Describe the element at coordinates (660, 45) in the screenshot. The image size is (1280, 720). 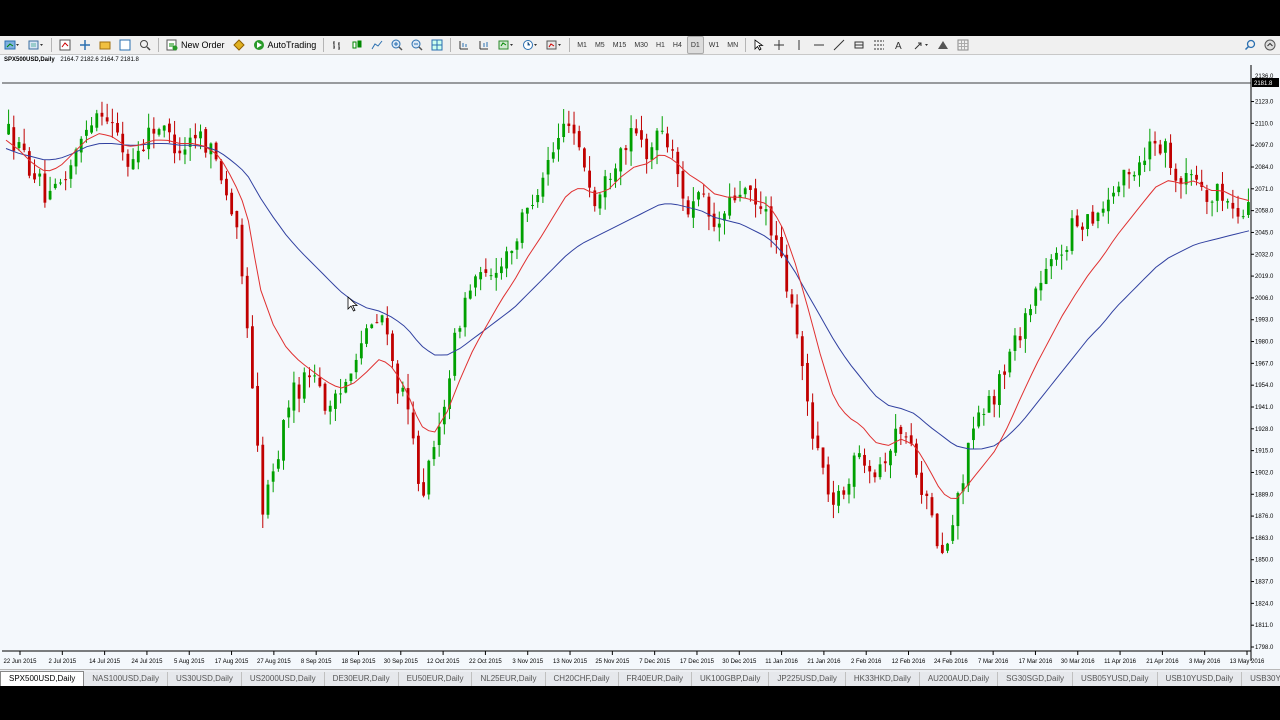
I see `period-h1-button: H1` at that location.